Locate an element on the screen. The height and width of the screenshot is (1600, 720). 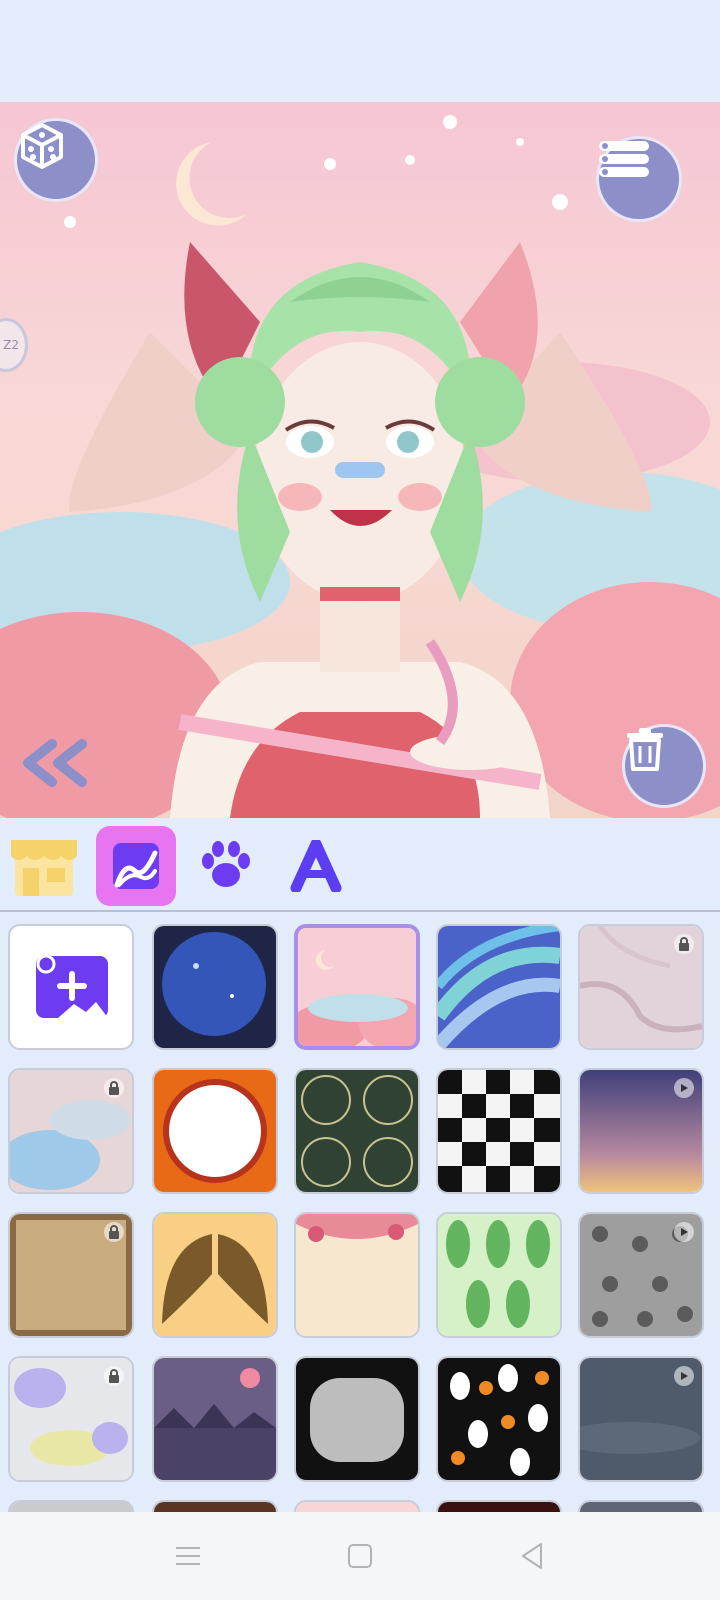
square-icon is located at coordinates (360, 1556).